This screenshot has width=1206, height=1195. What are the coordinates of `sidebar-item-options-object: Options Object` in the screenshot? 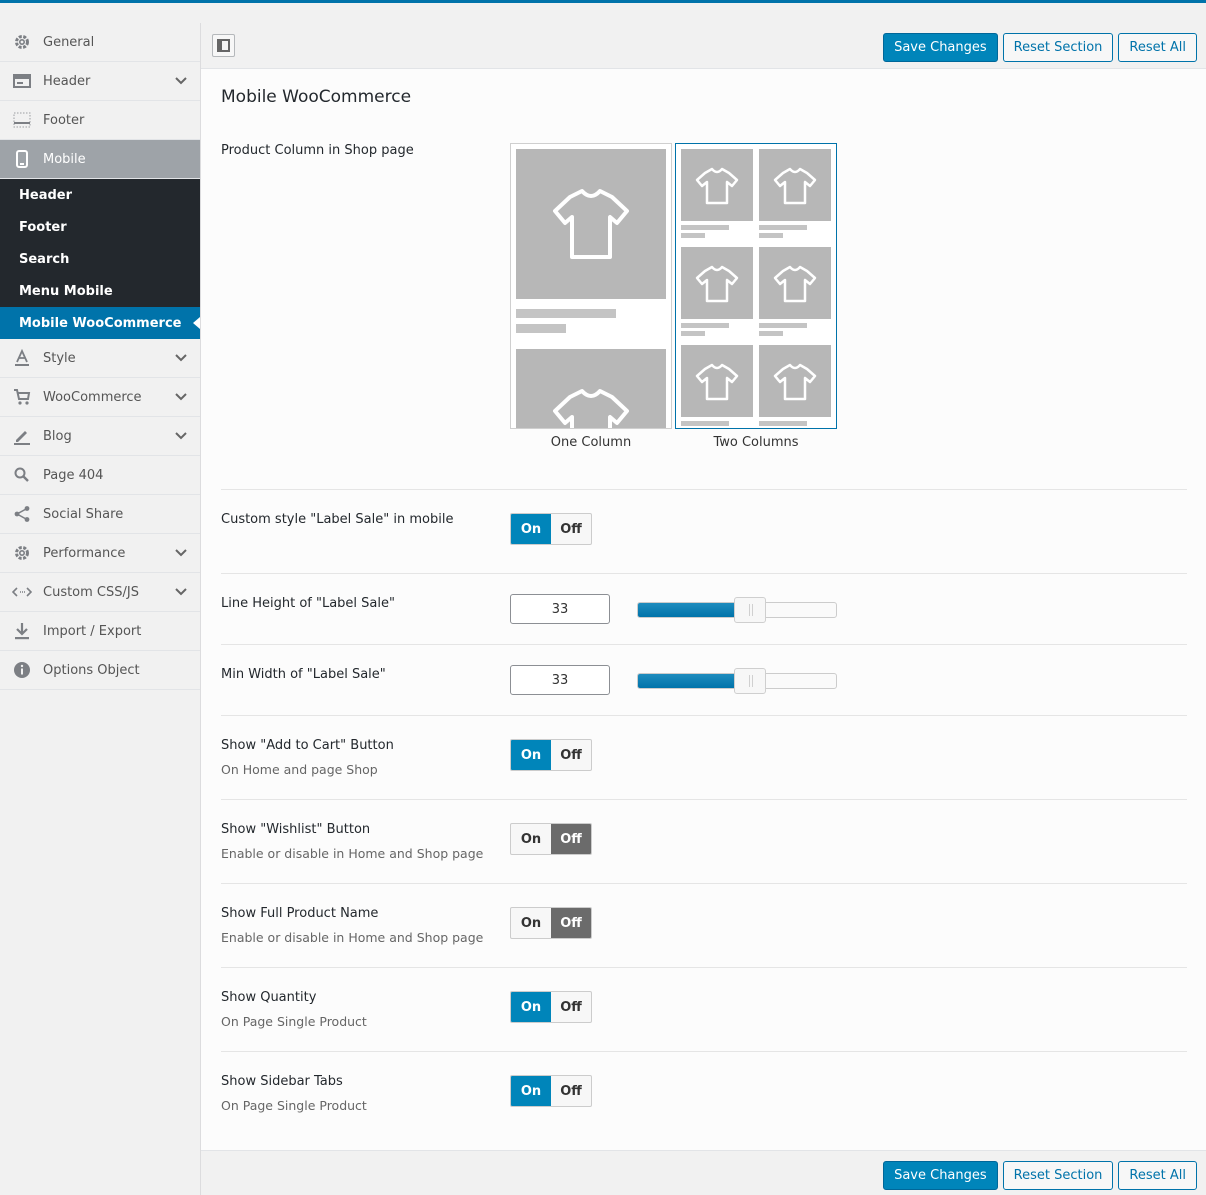 It's located at (100, 670).